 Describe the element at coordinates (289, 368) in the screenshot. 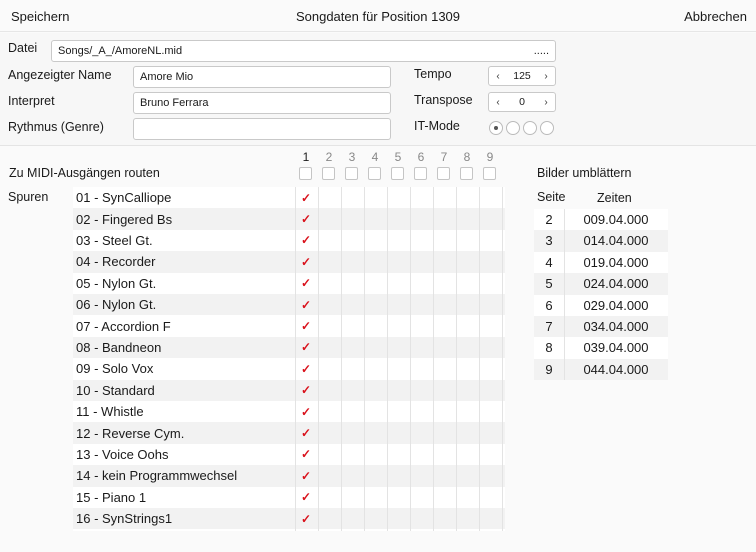

I see `track-row: 09 - Solo Vox ✓` at that location.